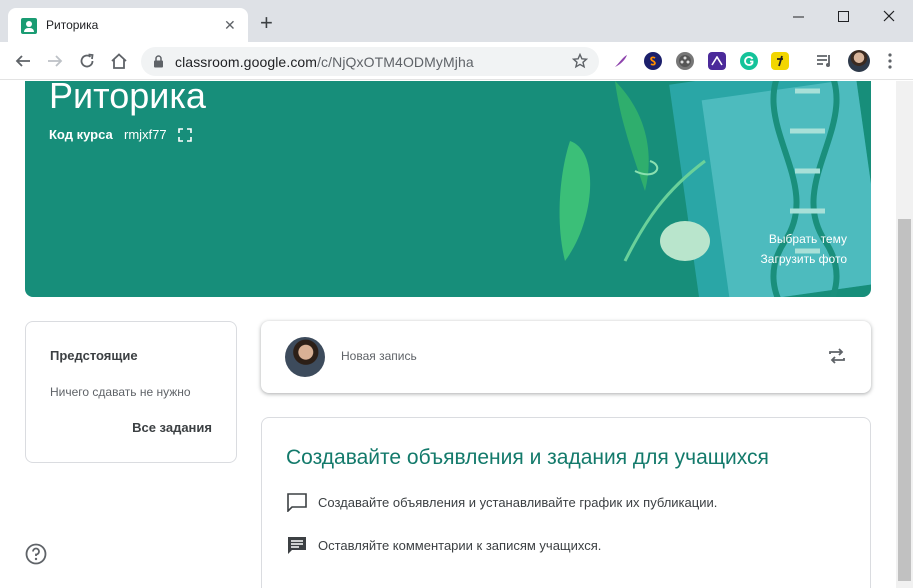  I want to click on fullscreen-icon, so click(185, 135).